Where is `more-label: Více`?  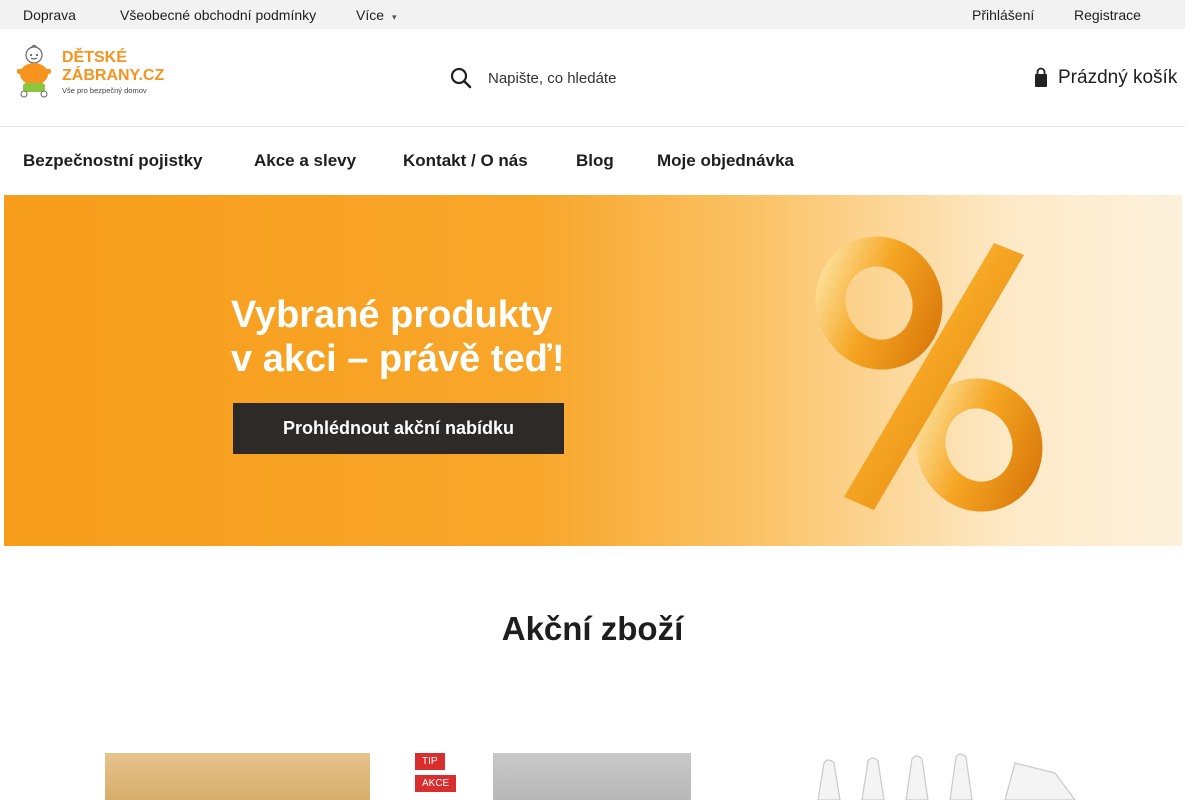
more-label: Více is located at coordinates (370, 15).